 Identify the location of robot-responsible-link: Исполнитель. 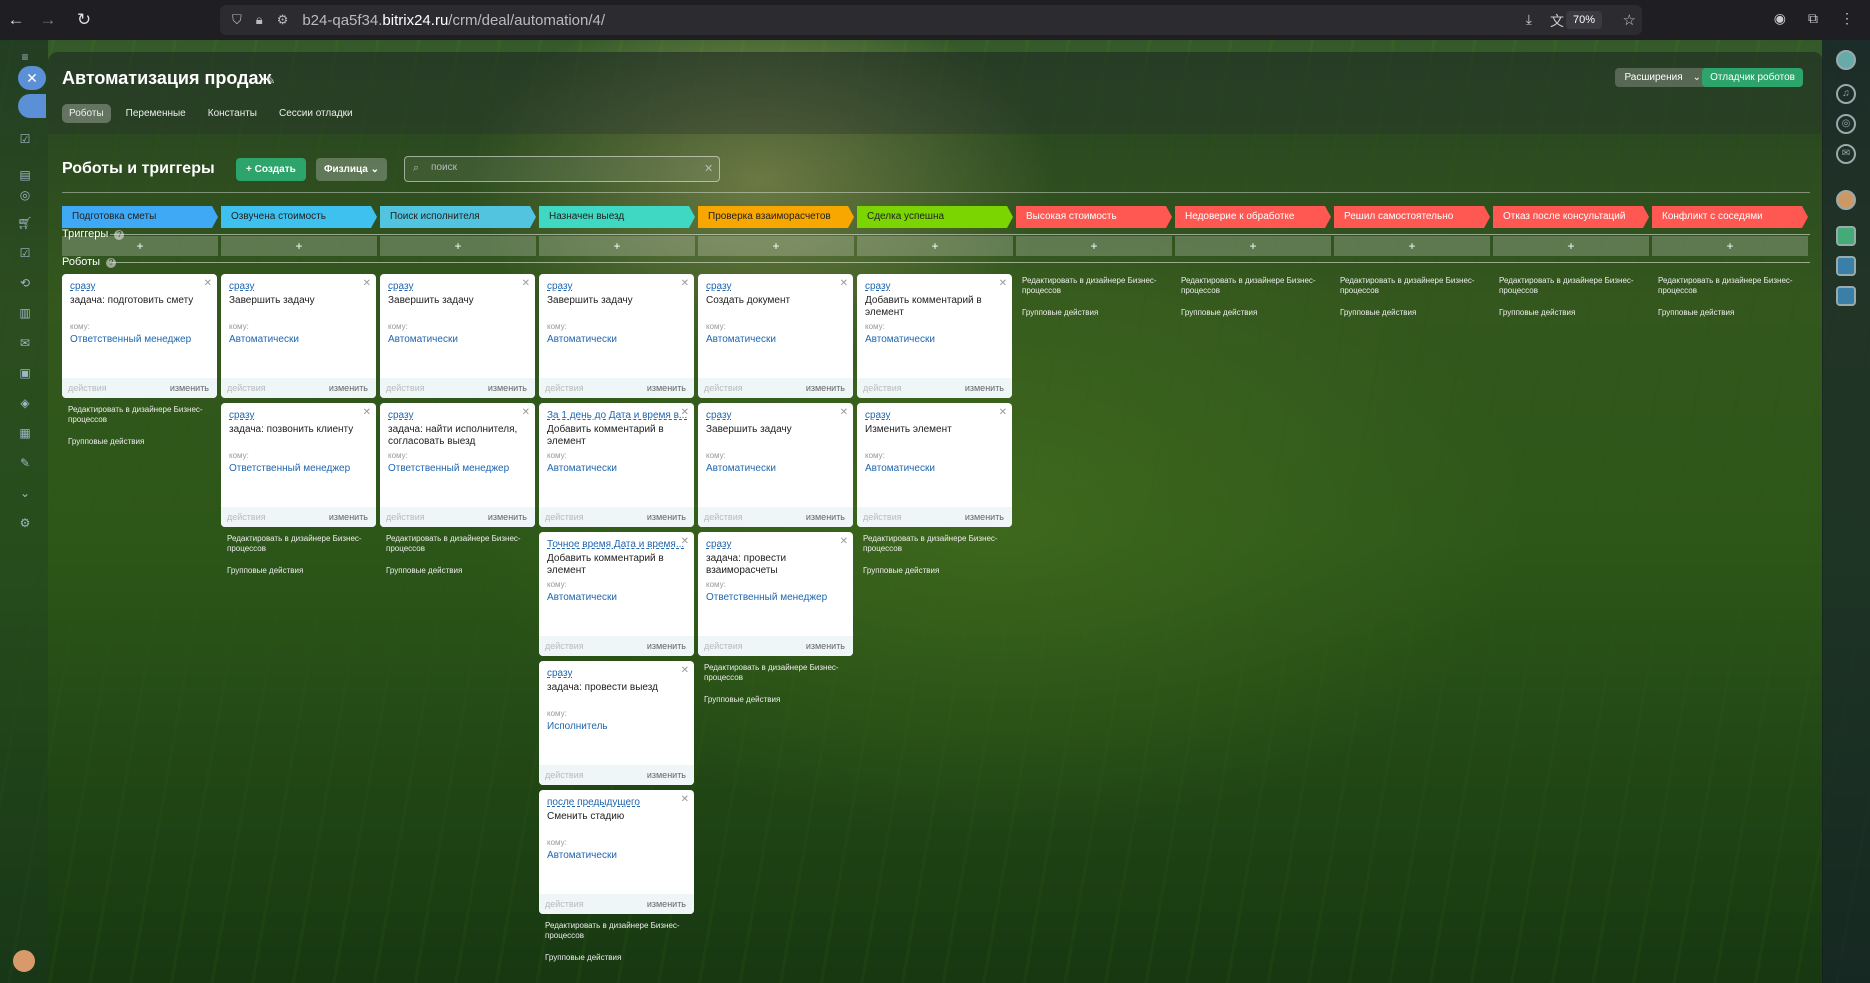
(577, 726).